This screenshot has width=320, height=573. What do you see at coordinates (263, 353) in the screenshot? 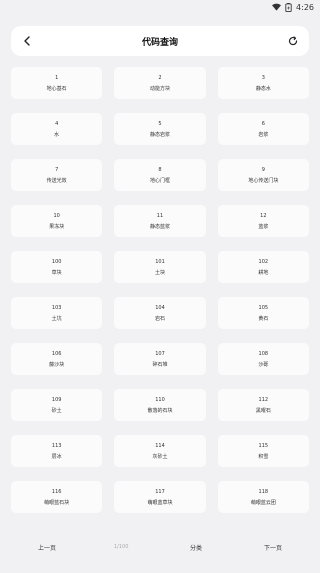
I see `item-code: 108` at bounding box center [263, 353].